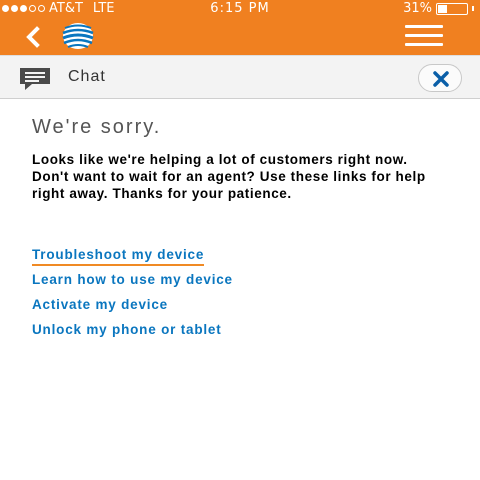 This screenshot has width=480, height=480. I want to click on activate-device-link: Activate my device, so click(132, 309).